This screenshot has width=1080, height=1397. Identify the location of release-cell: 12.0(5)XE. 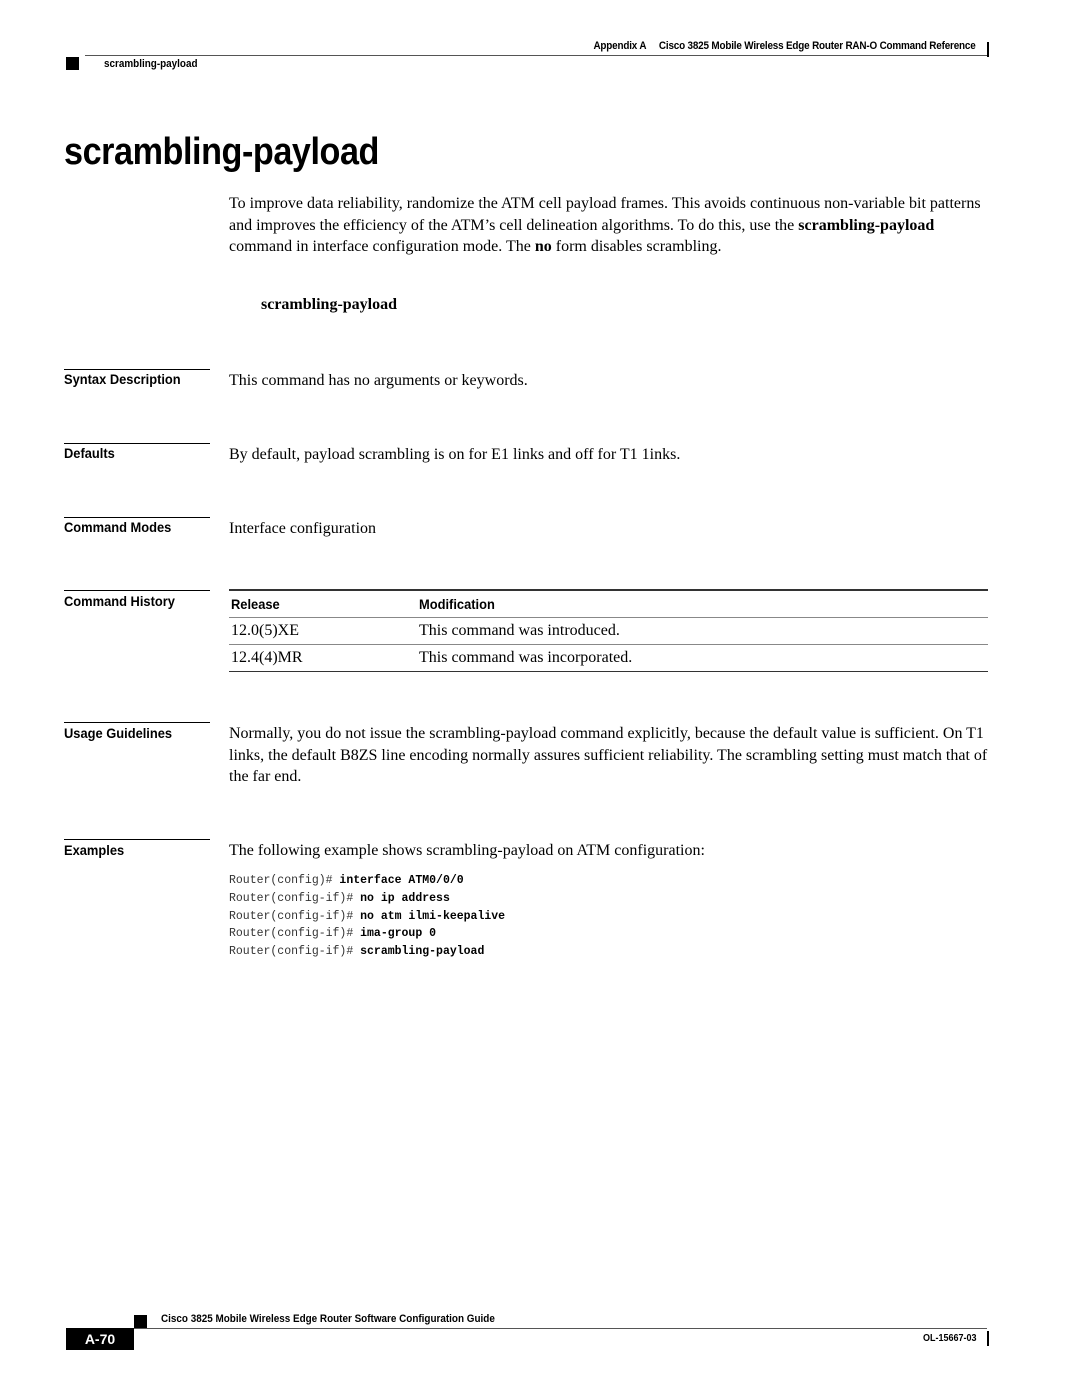
(265, 630).